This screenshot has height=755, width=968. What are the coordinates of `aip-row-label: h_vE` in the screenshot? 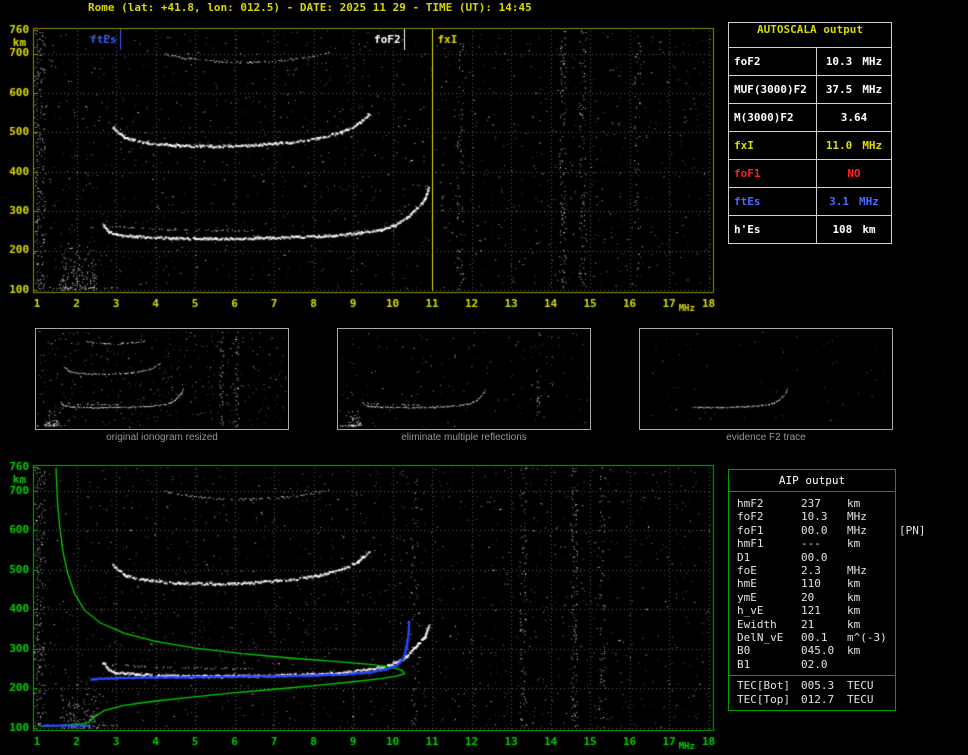 It's located at (750, 611).